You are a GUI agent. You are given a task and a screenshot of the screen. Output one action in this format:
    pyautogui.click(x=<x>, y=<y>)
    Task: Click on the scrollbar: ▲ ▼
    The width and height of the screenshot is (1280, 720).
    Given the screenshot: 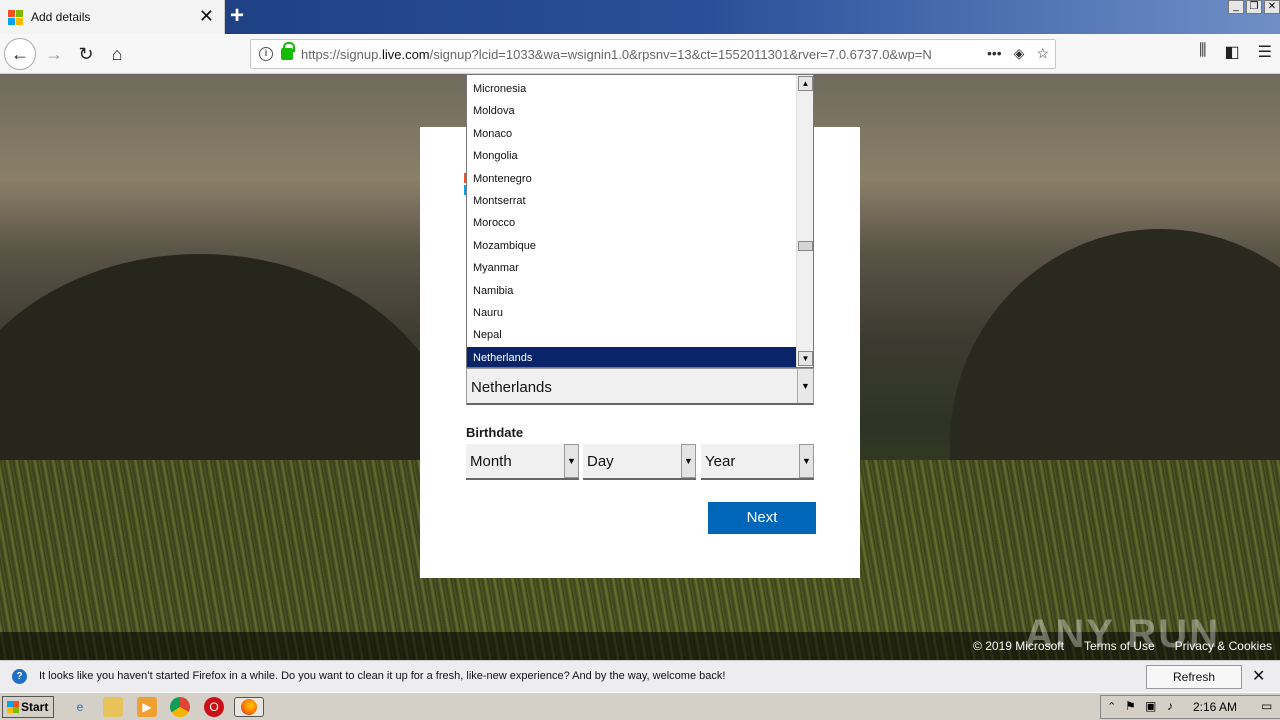 What is the action you would take?
    pyautogui.click(x=804, y=221)
    